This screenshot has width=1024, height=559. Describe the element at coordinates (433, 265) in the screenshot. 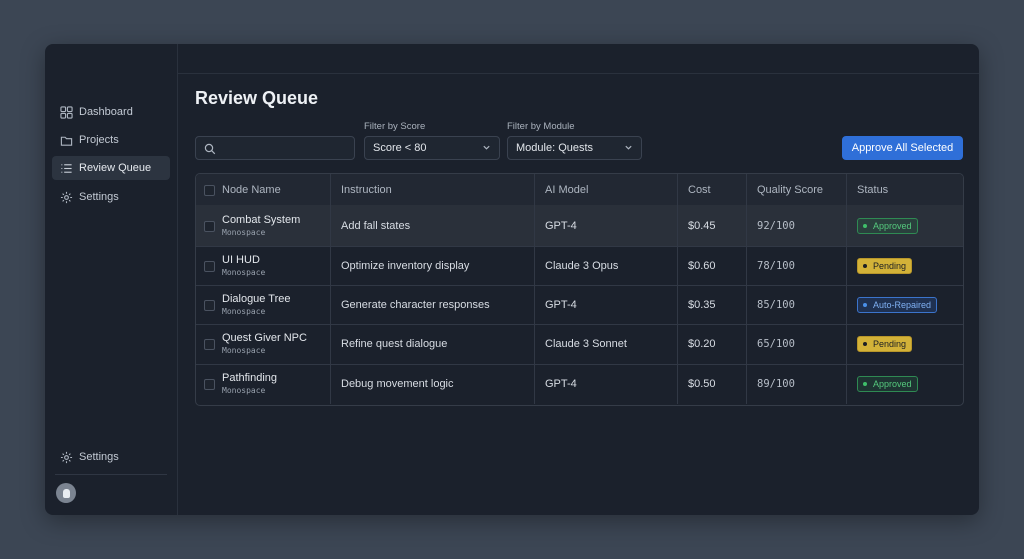

I see `cell-instruction: Optimize inventory display` at that location.